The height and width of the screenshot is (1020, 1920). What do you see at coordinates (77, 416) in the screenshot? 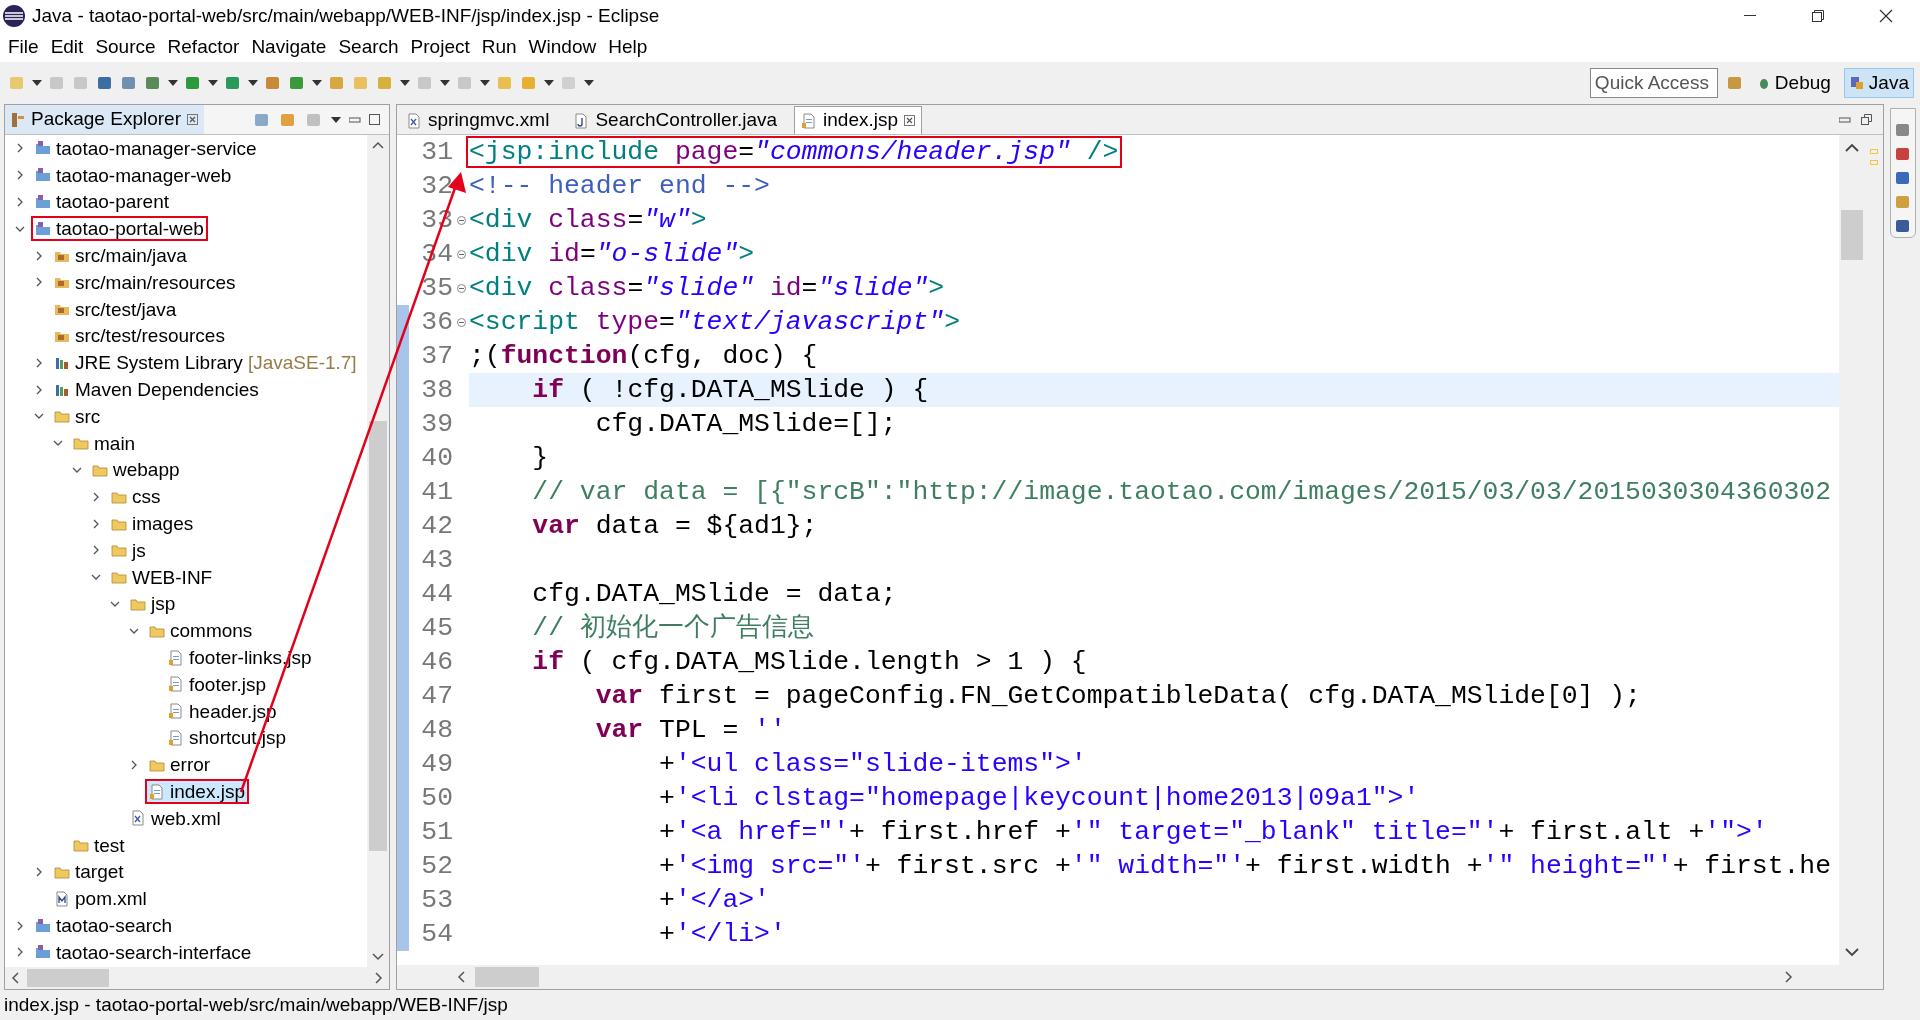
I see `tree-item: src` at bounding box center [77, 416].